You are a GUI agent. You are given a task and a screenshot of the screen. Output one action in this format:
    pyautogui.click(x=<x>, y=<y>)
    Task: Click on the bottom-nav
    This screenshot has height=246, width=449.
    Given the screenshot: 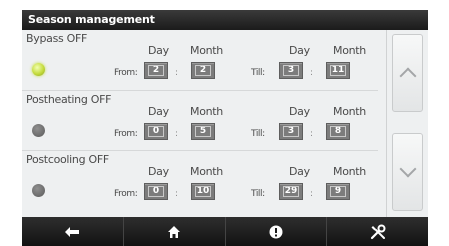 What is the action you would take?
    pyautogui.click(x=225, y=231)
    